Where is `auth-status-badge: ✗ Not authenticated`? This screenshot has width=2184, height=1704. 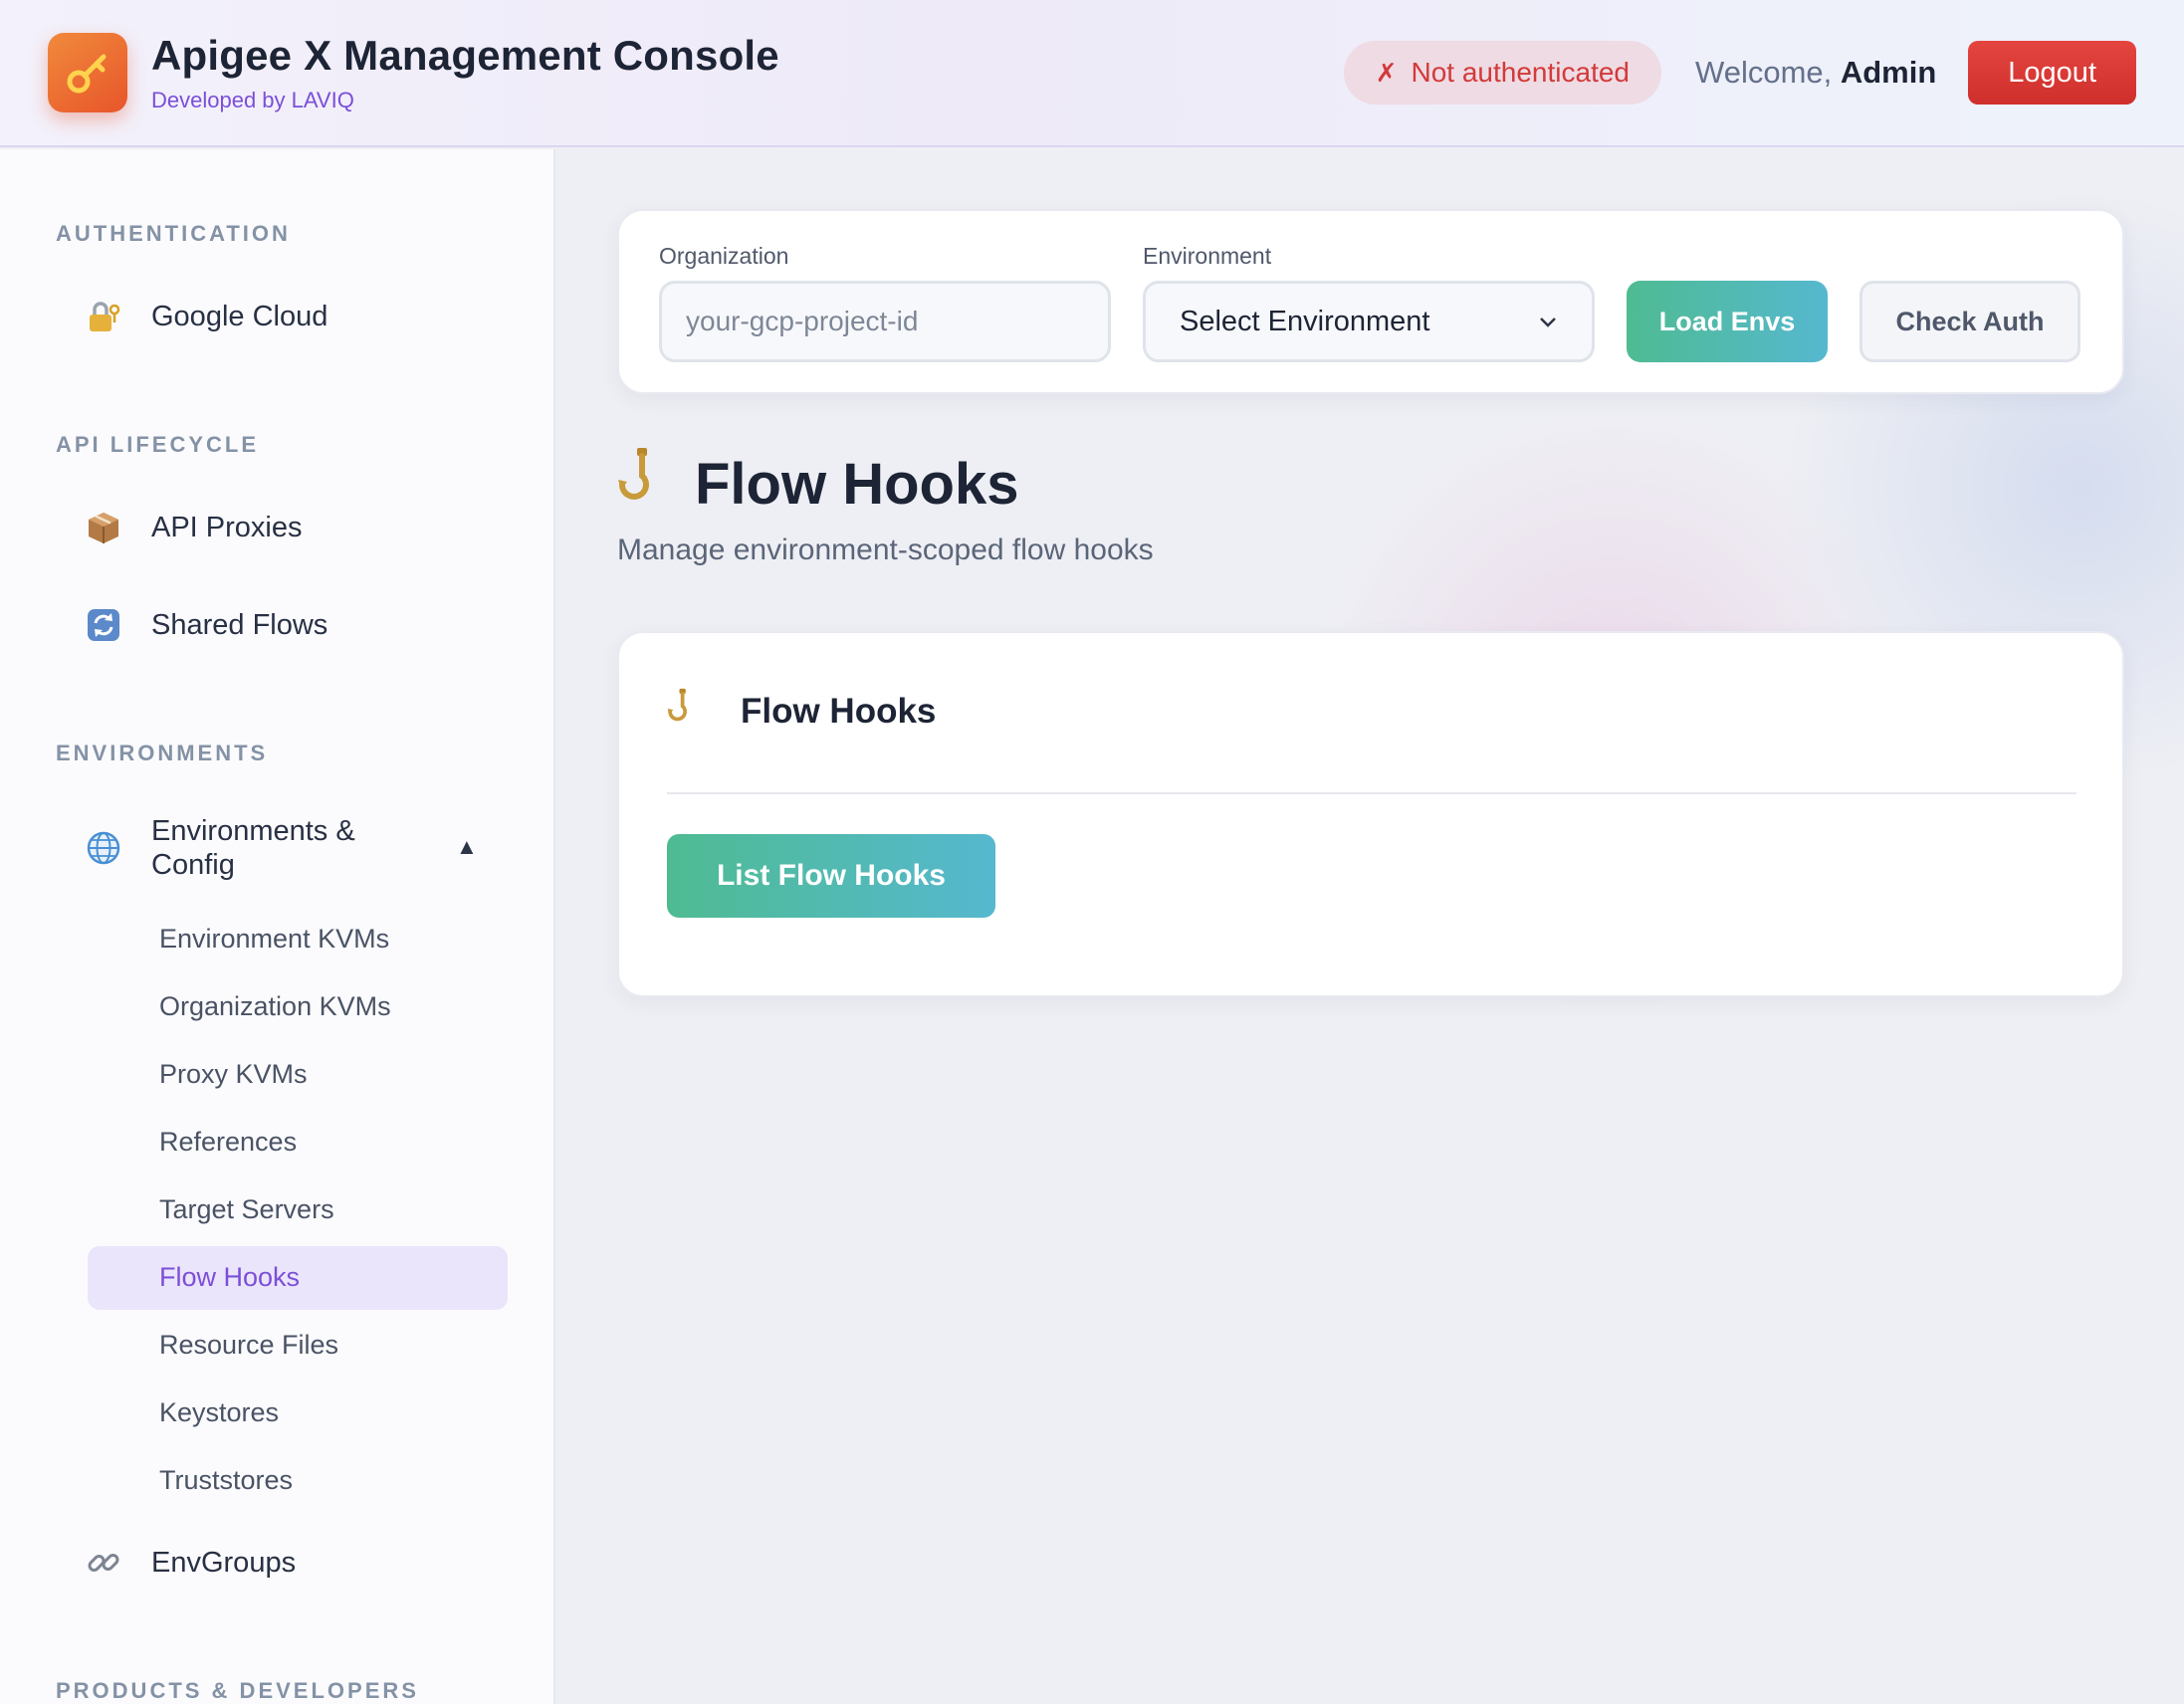 auth-status-badge: ✗ Not authenticated is located at coordinates (1502, 73).